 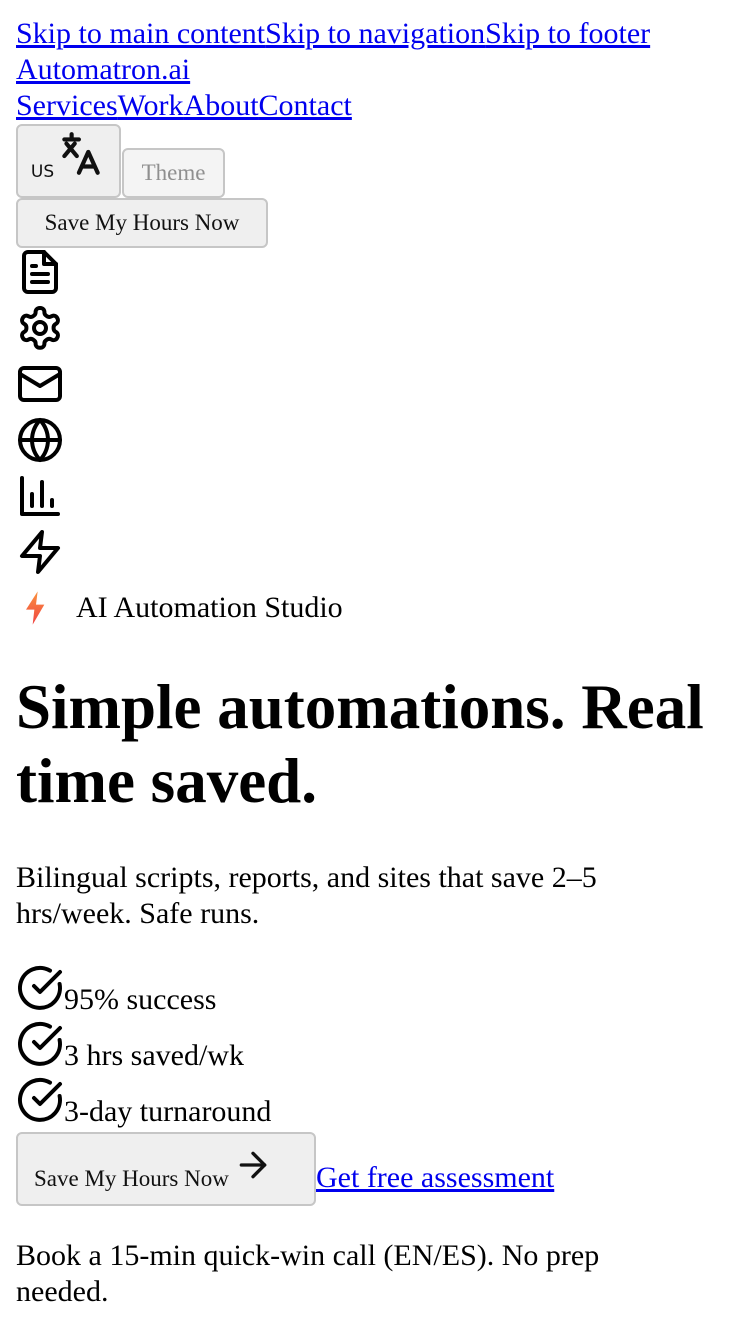 I want to click on main-nav: ServicesWorkAboutContact, so click(x=184, y=106).